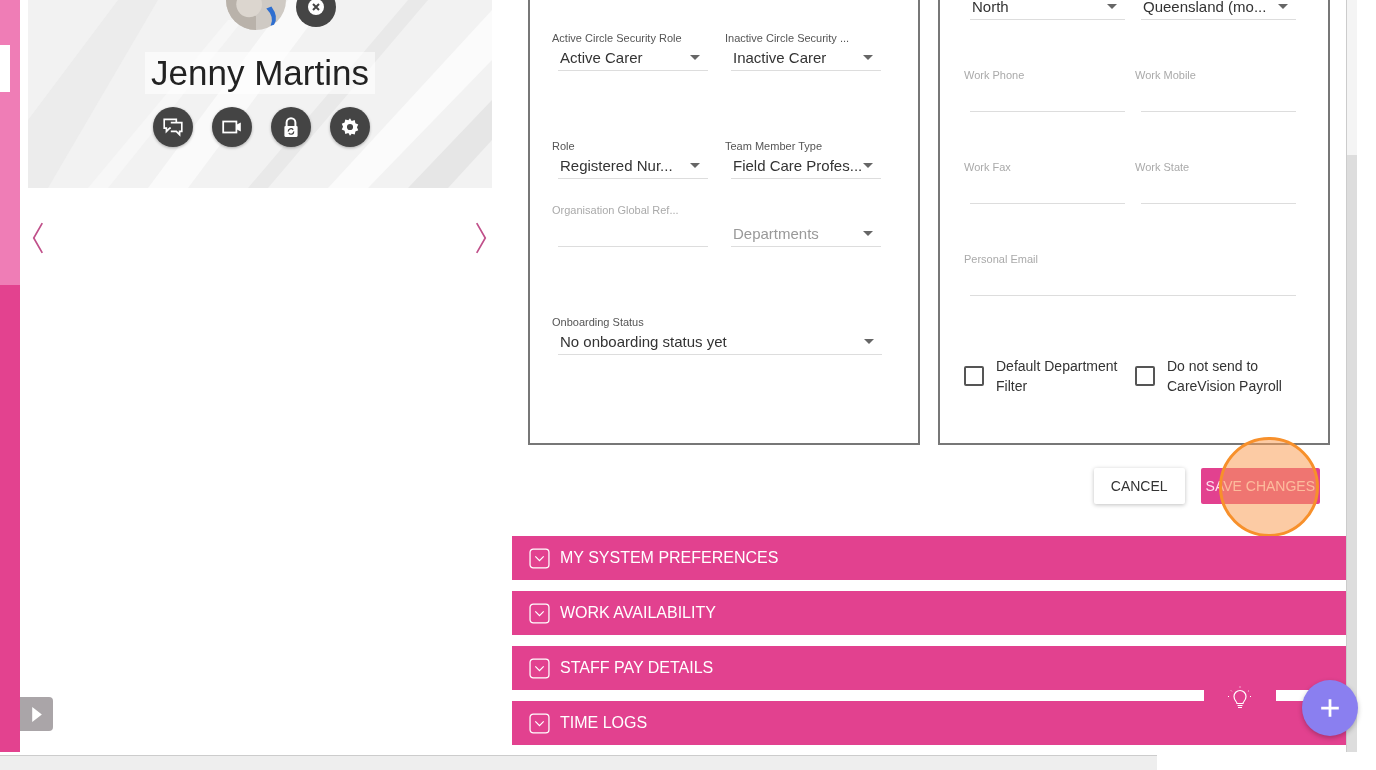 Image resolution: width=1376 pixels, height=770 pixels. I want to click on field-label: Role, so click(564, 146).